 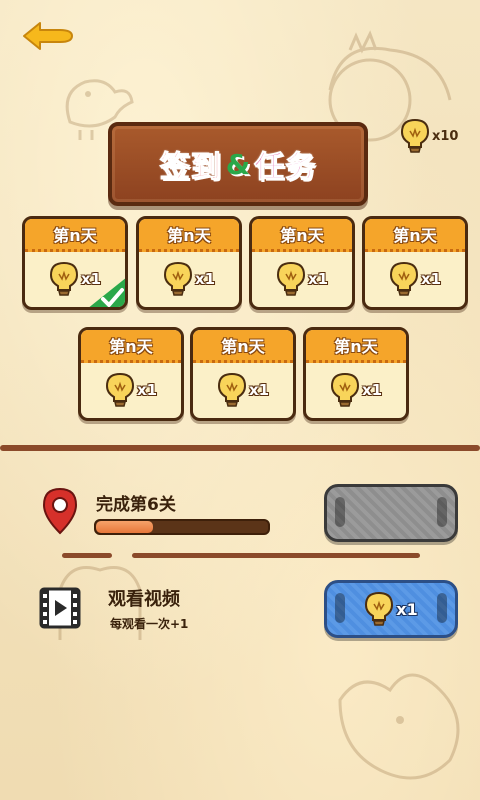 I want to click on title-ampersand: &, so click(x=238, y=164).